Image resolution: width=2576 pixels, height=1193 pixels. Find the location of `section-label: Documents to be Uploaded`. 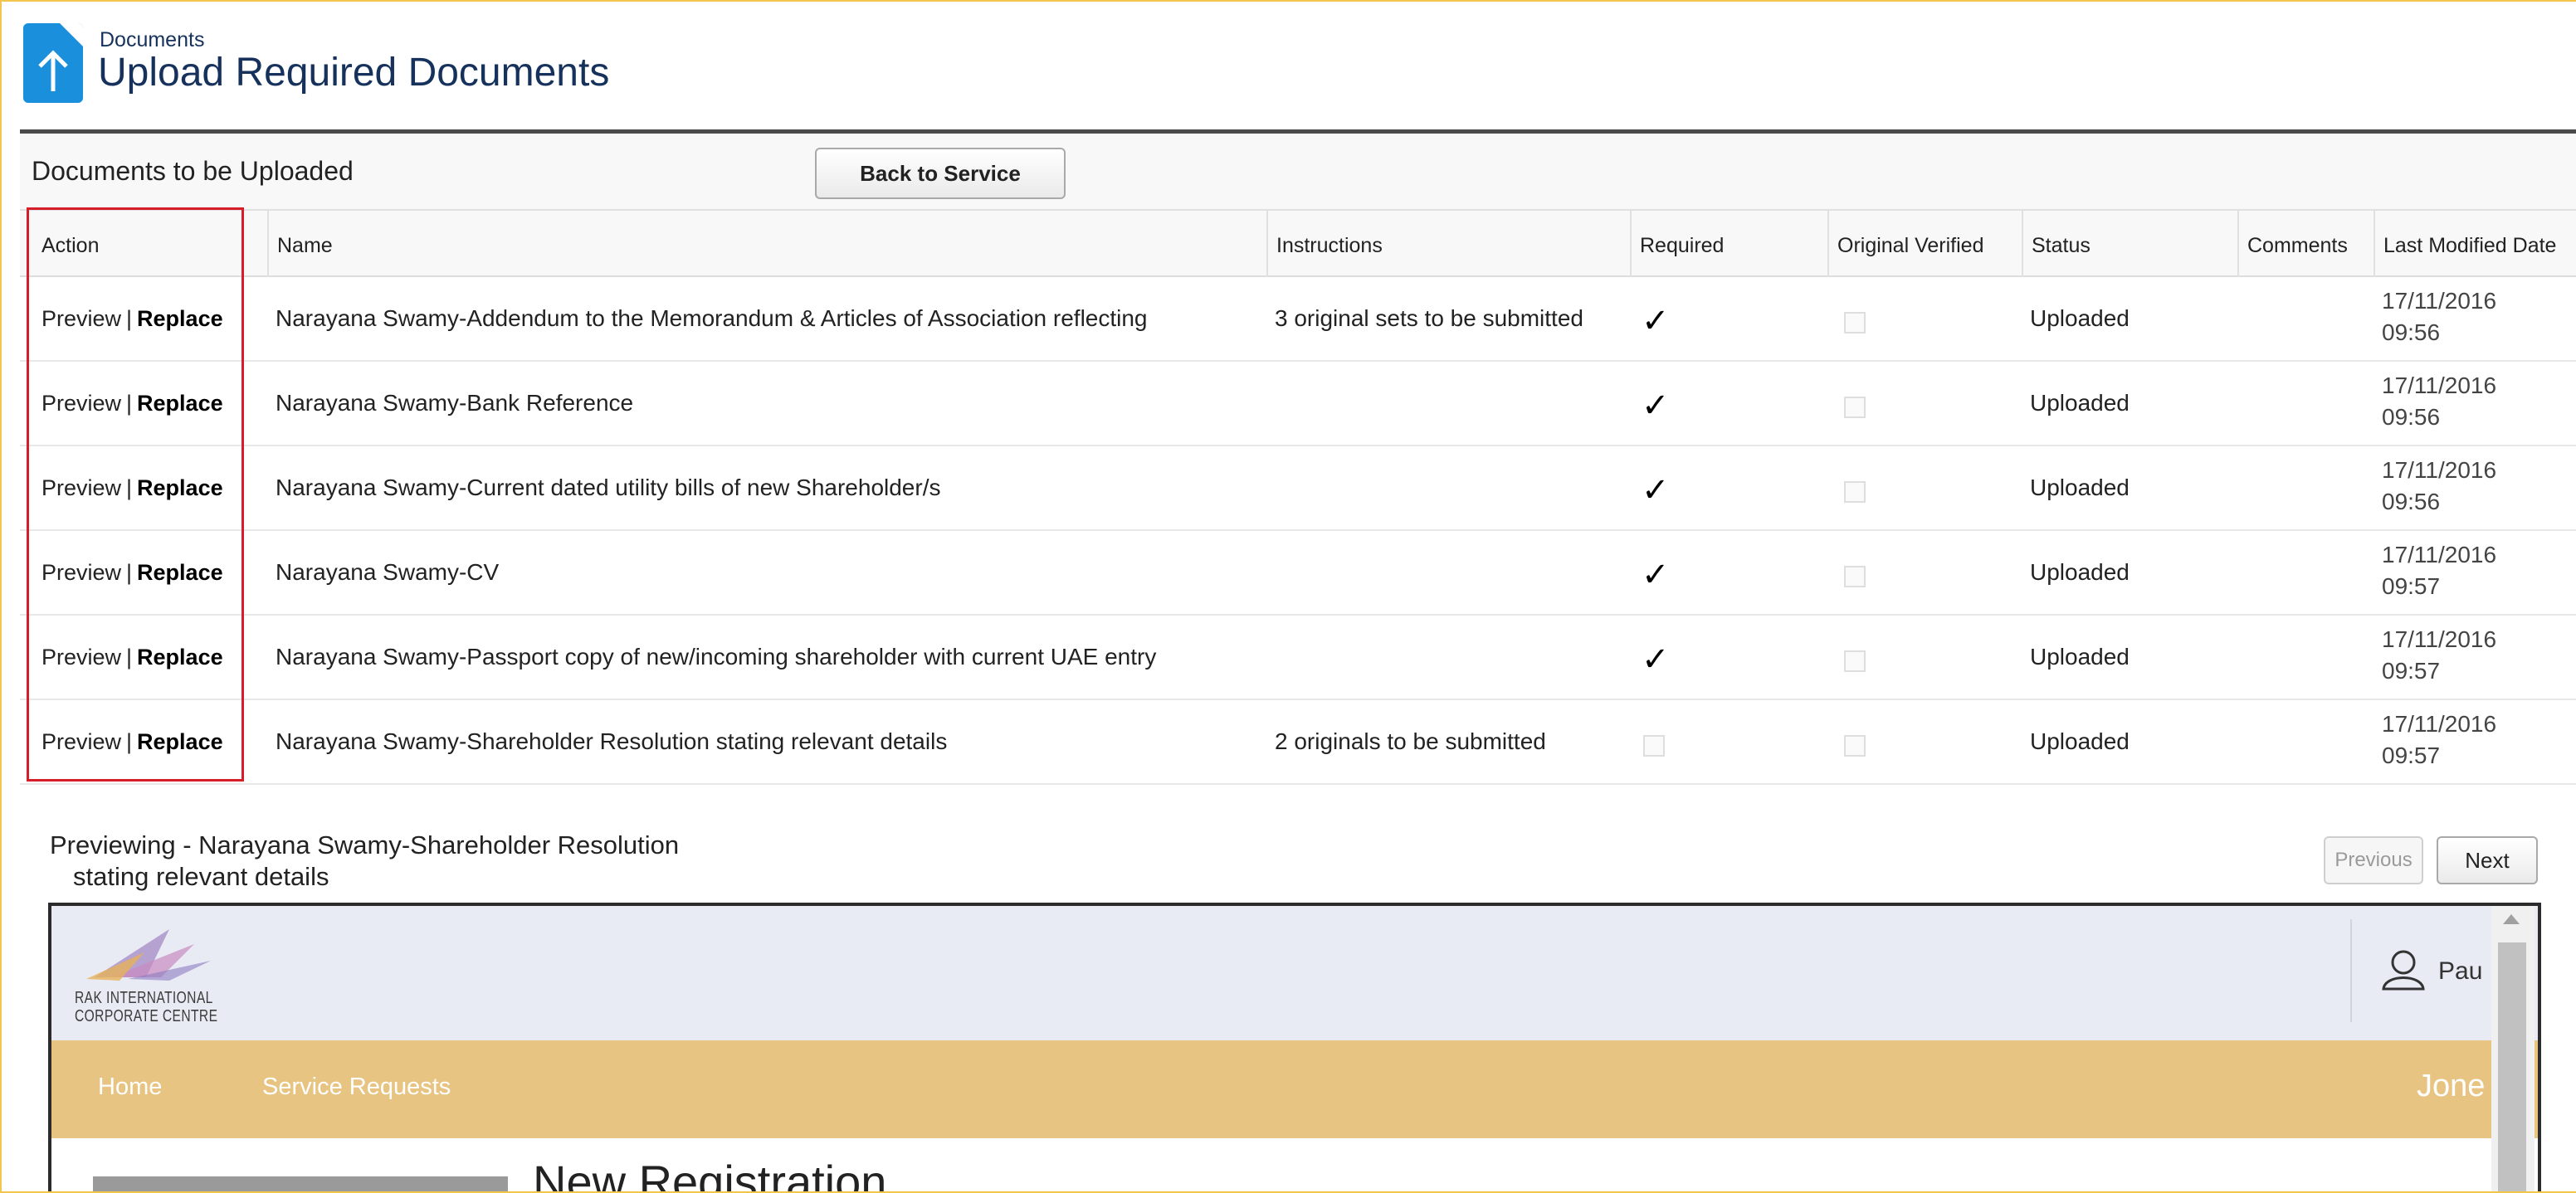

section-label: Documents to be Uploaded is located at coordinates (193, 171).